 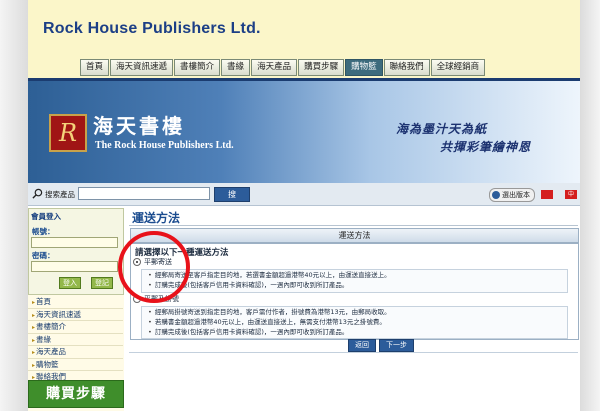 I want to click on logo-icon: R, so click(x=68, y=133).